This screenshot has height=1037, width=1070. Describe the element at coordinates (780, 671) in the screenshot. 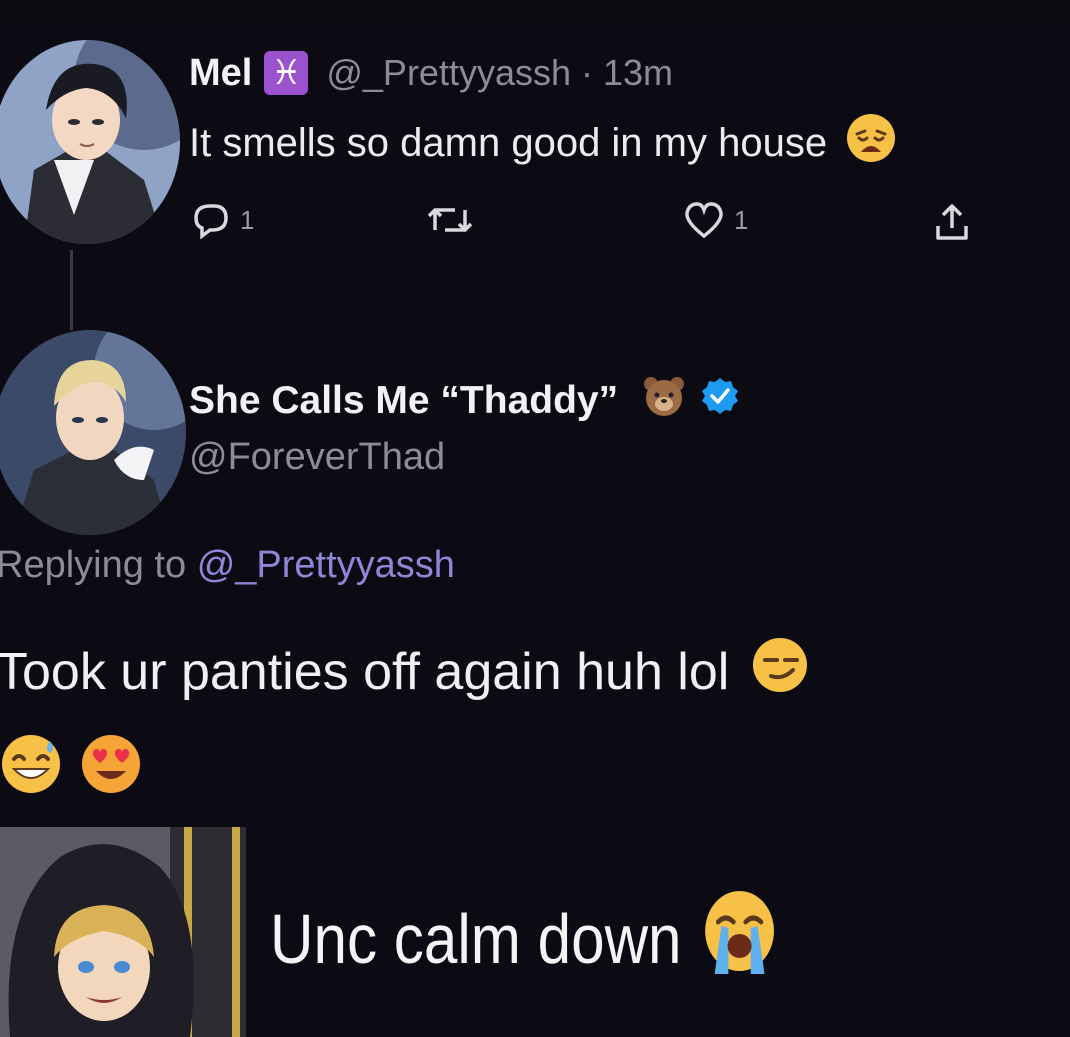

I see `smirking-face-emoji` at that location.